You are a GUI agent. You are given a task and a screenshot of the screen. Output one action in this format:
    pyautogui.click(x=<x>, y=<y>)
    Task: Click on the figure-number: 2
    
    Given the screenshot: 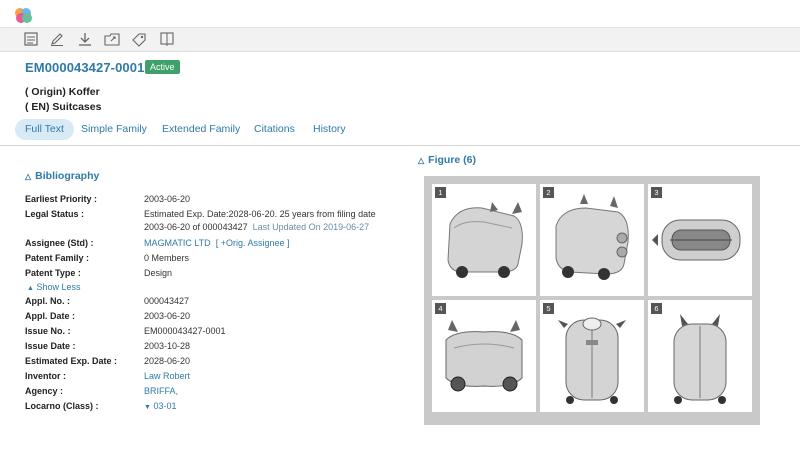 What is the action you would take?
    pyautogui.click(x=548, y=192)
    